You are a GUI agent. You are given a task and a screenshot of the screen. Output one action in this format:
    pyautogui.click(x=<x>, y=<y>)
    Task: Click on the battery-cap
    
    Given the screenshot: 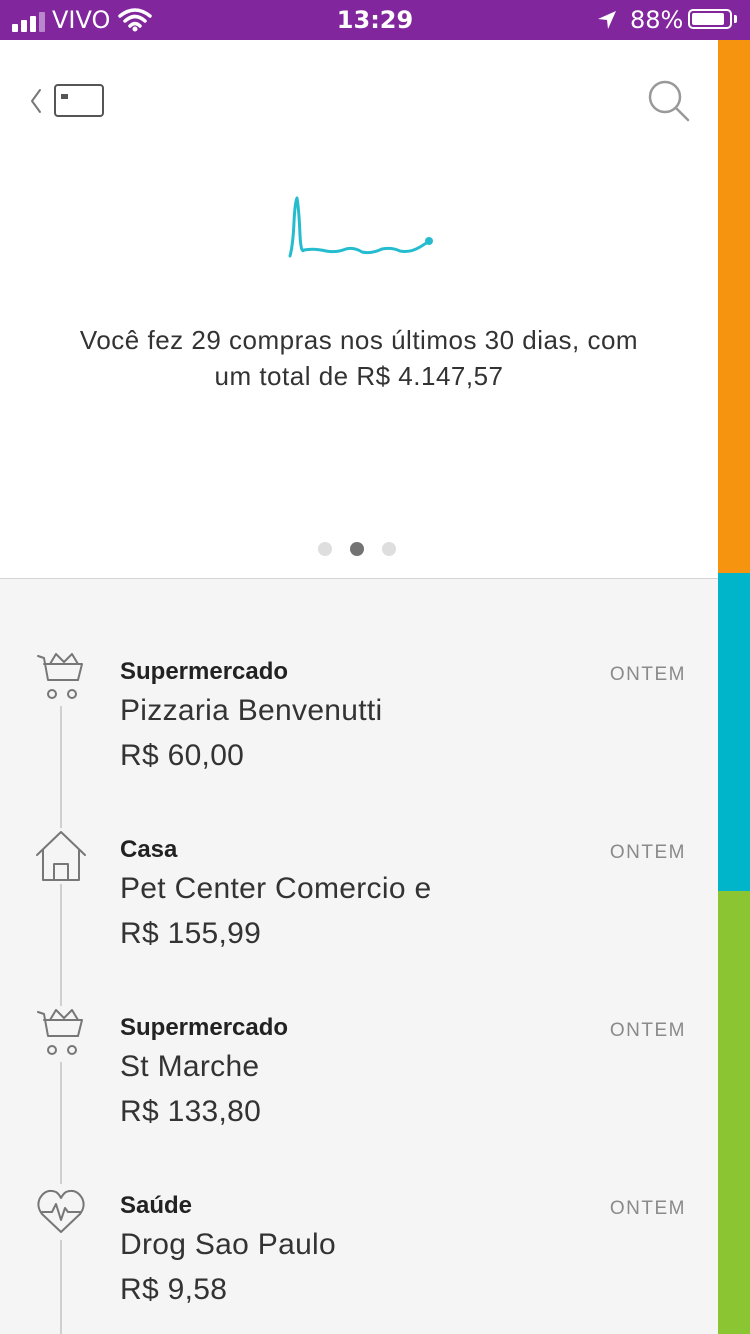 What is the action you would take?
    pyautogui.click(x=735, y=19)
    